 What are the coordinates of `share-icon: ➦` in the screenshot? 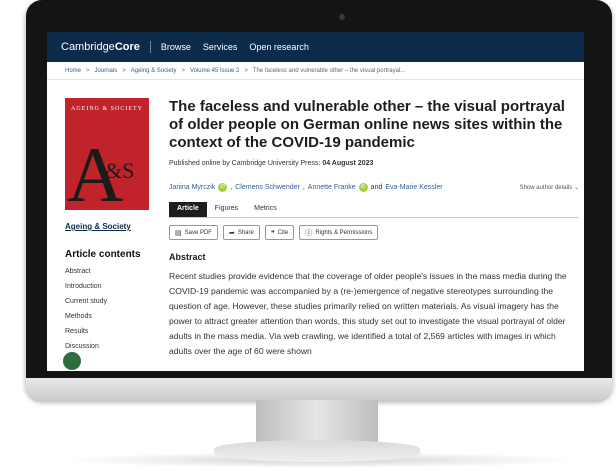 It's located at (231, 233).